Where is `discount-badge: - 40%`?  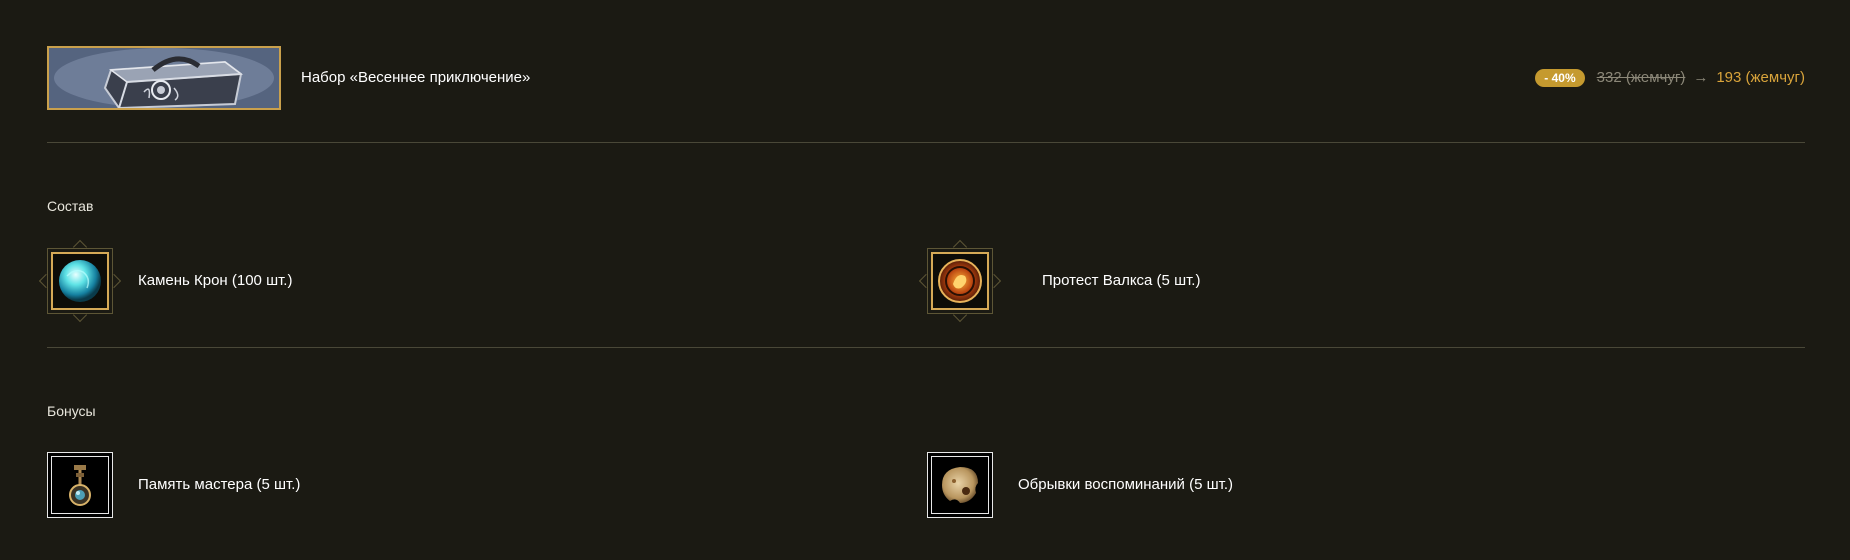
discount-badge: - 40% is located at coordinates (1560, 78).